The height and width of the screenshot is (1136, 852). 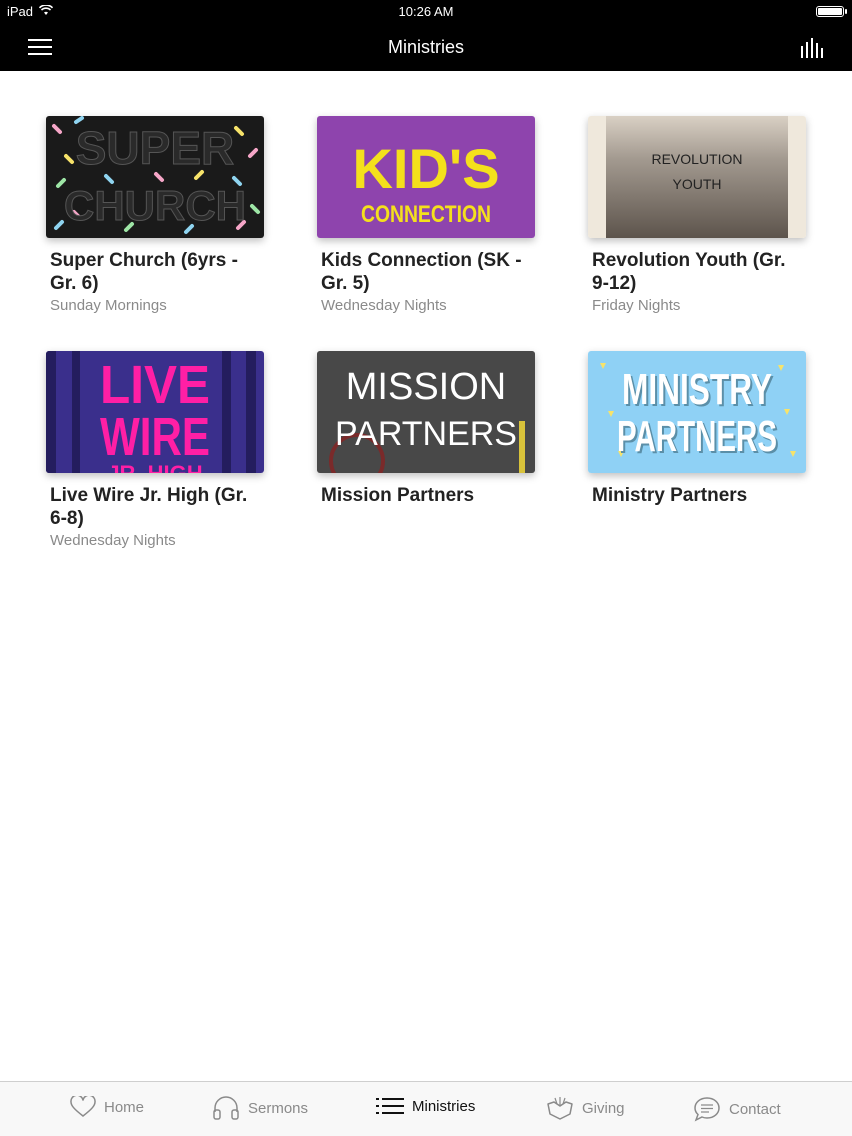 I want to click on page-title: Ministries, so click(x=425, y=47).